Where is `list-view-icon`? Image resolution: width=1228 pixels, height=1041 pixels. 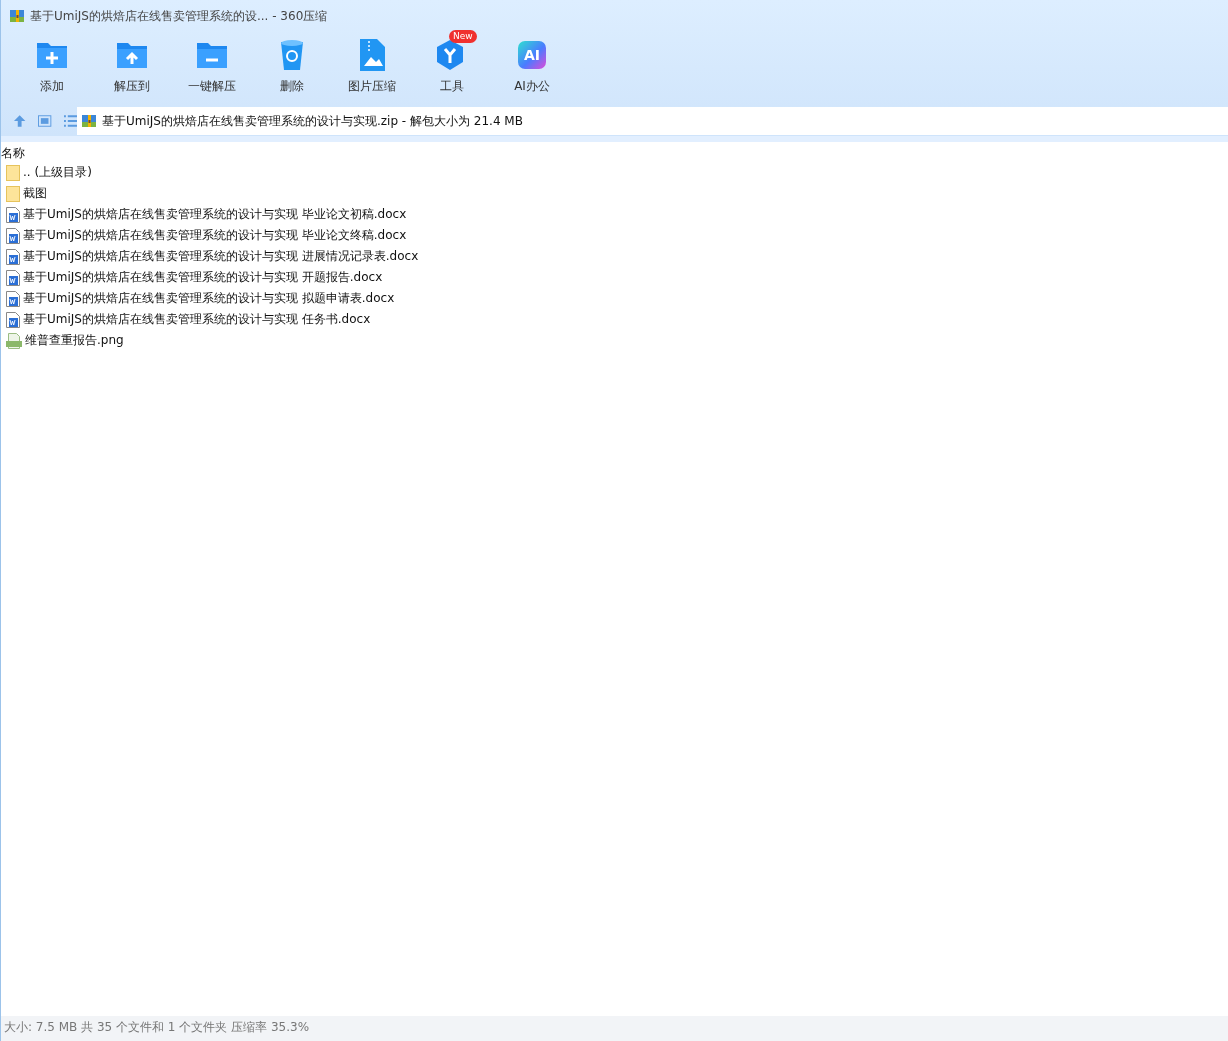 list-view-icon is located at coordinates (70, 121).